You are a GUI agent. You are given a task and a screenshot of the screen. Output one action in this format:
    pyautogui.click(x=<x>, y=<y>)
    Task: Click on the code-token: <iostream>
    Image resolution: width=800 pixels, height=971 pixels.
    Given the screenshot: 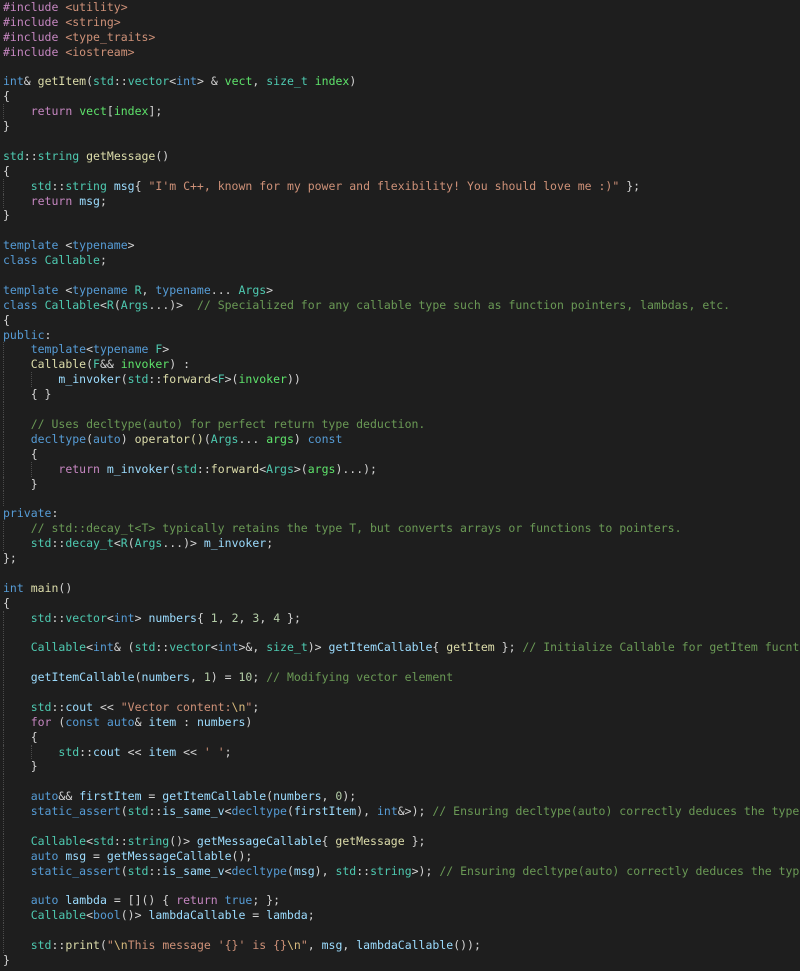 What is the action you would take?
    pyautogui.click(x=100, y=51)
    